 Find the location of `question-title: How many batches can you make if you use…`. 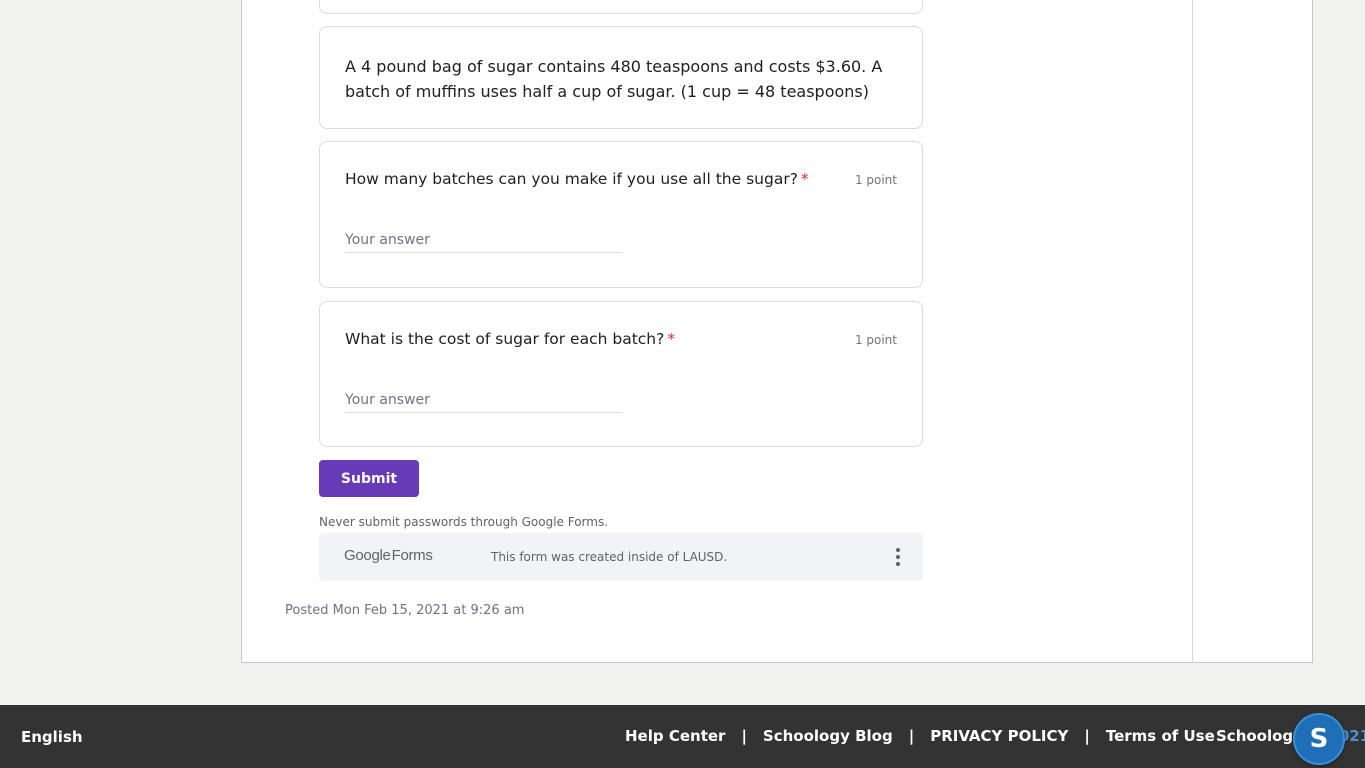

question-title: How many batches can you make if you use… is located at coordinates (577, 179).